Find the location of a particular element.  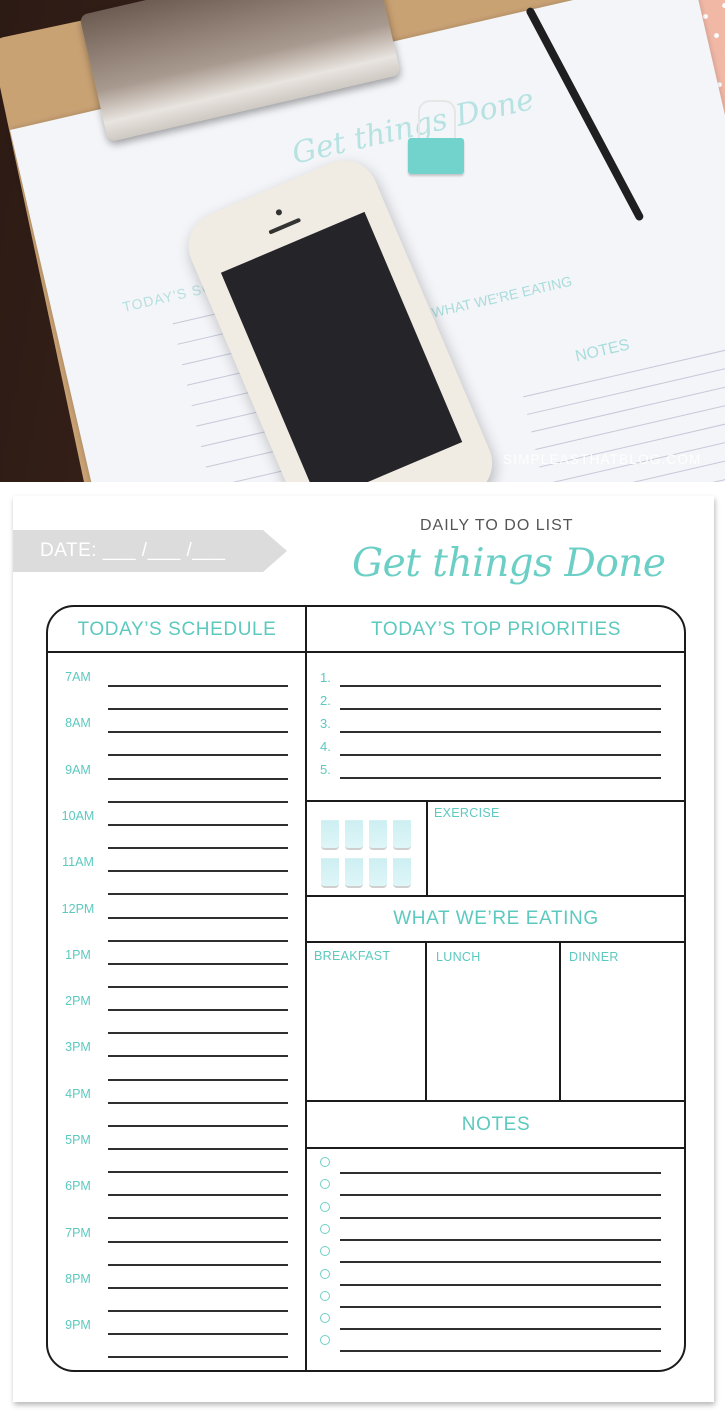

priority-number: 3. is located at coordinates (325, 723).